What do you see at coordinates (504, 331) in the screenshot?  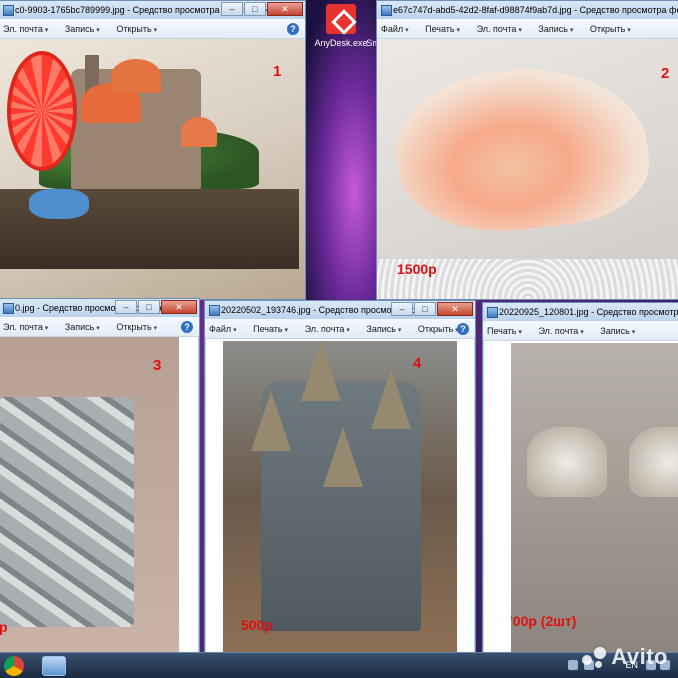 I see `window-5-menu-print: Печать` at bounding box center [504, 331].